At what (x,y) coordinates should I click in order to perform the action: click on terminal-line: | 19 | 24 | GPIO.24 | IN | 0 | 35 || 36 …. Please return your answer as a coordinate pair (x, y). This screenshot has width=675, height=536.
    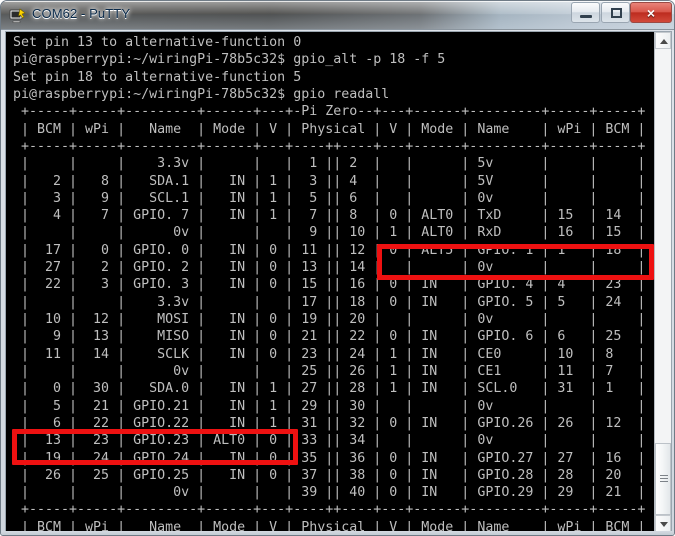
    Looking at the image, I should click on (329, 458).